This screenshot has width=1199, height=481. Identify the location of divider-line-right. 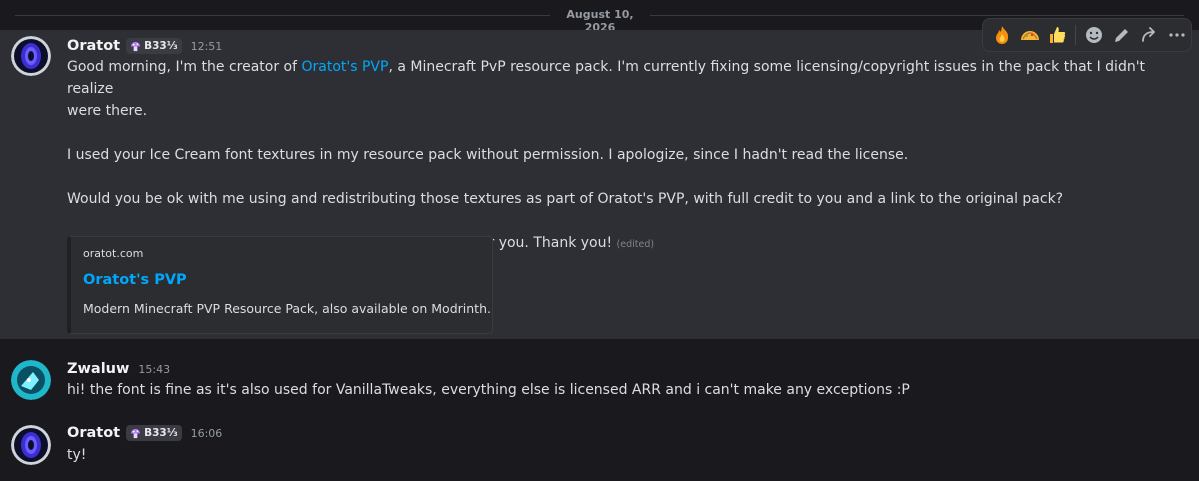
(917, 15).